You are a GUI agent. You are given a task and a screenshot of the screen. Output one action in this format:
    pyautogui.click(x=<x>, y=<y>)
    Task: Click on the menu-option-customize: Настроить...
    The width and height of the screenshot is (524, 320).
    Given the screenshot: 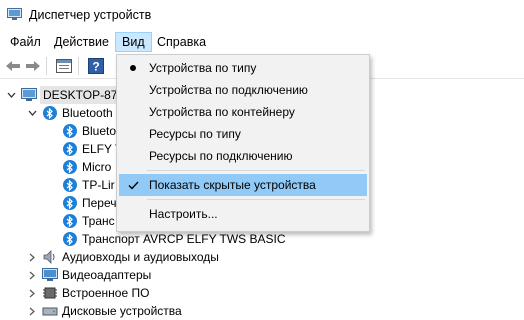 What is the action you would take?
    pyautogui.click(x=243, y=214)
    